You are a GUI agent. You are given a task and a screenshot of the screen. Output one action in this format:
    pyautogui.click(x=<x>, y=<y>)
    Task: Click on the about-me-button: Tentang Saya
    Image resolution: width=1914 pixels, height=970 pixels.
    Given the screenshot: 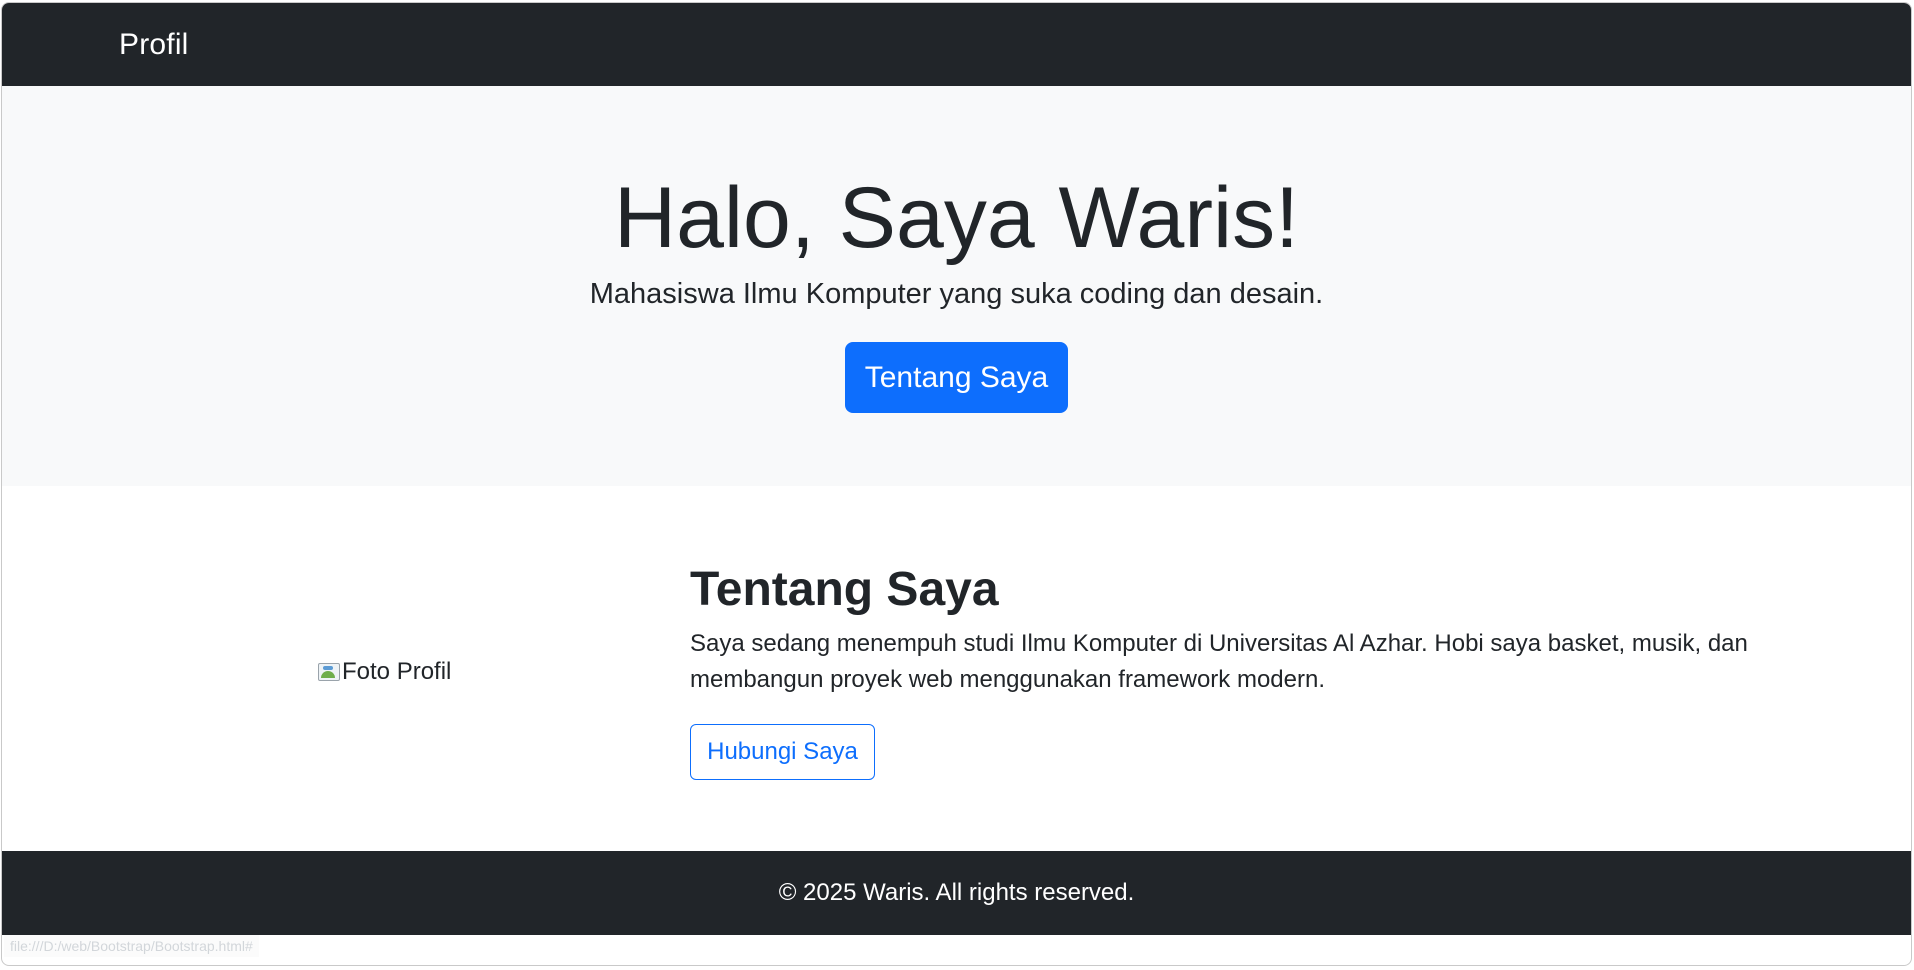 What is the action you would take?
    pyautogui.click(x=956, y=377)
    